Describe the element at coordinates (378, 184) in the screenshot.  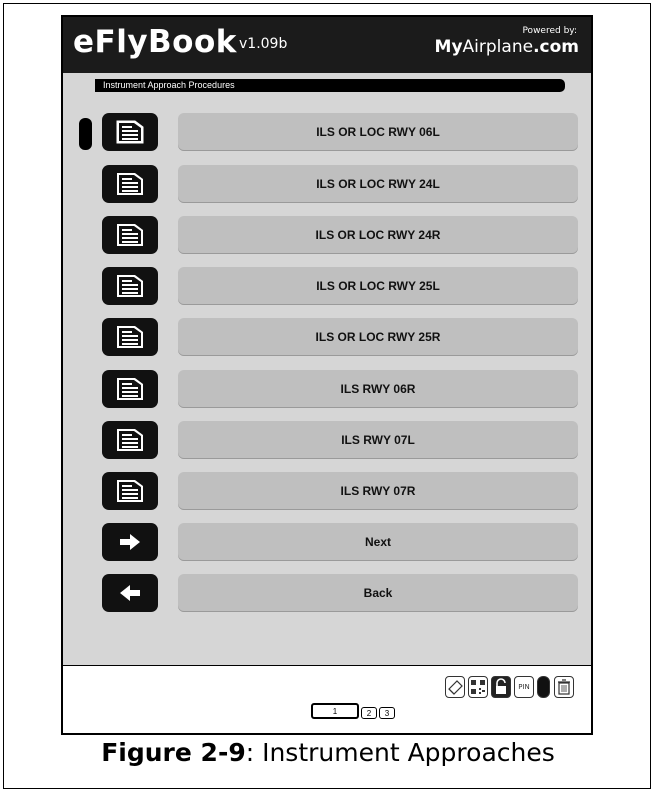
I see `approach-button: ILS OR LOC RWY 24L` at that location.